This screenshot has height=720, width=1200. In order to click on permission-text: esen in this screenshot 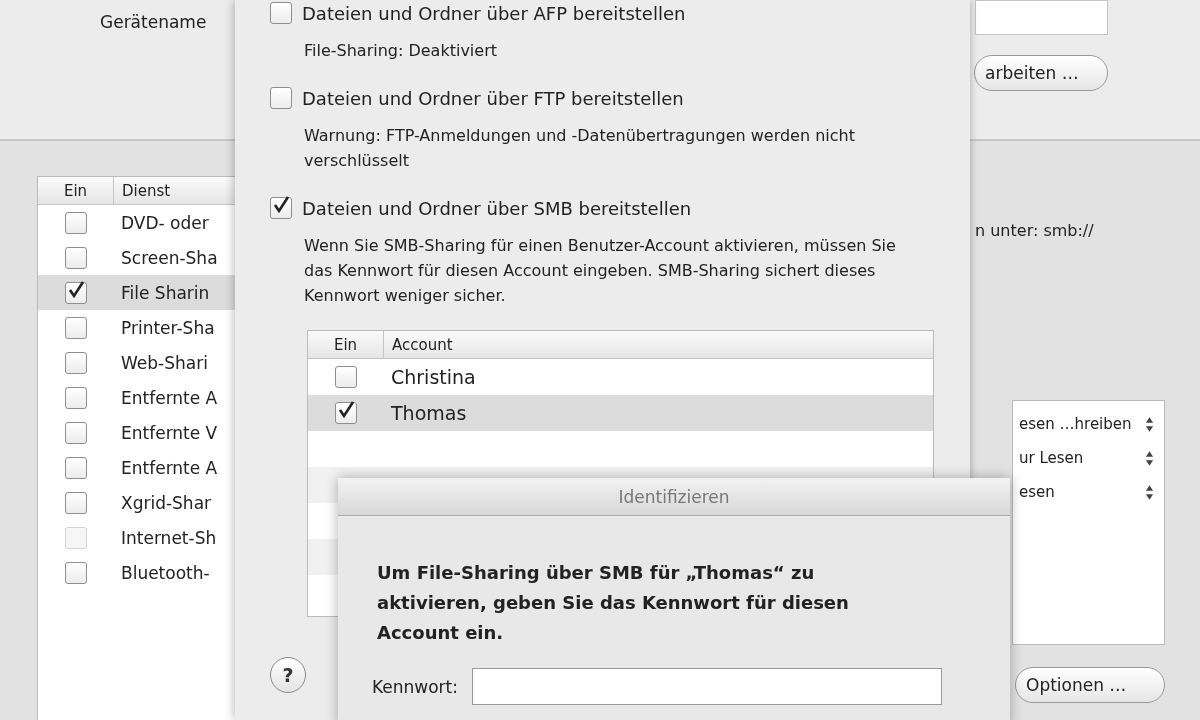, I will do `click(1037, 492)`.